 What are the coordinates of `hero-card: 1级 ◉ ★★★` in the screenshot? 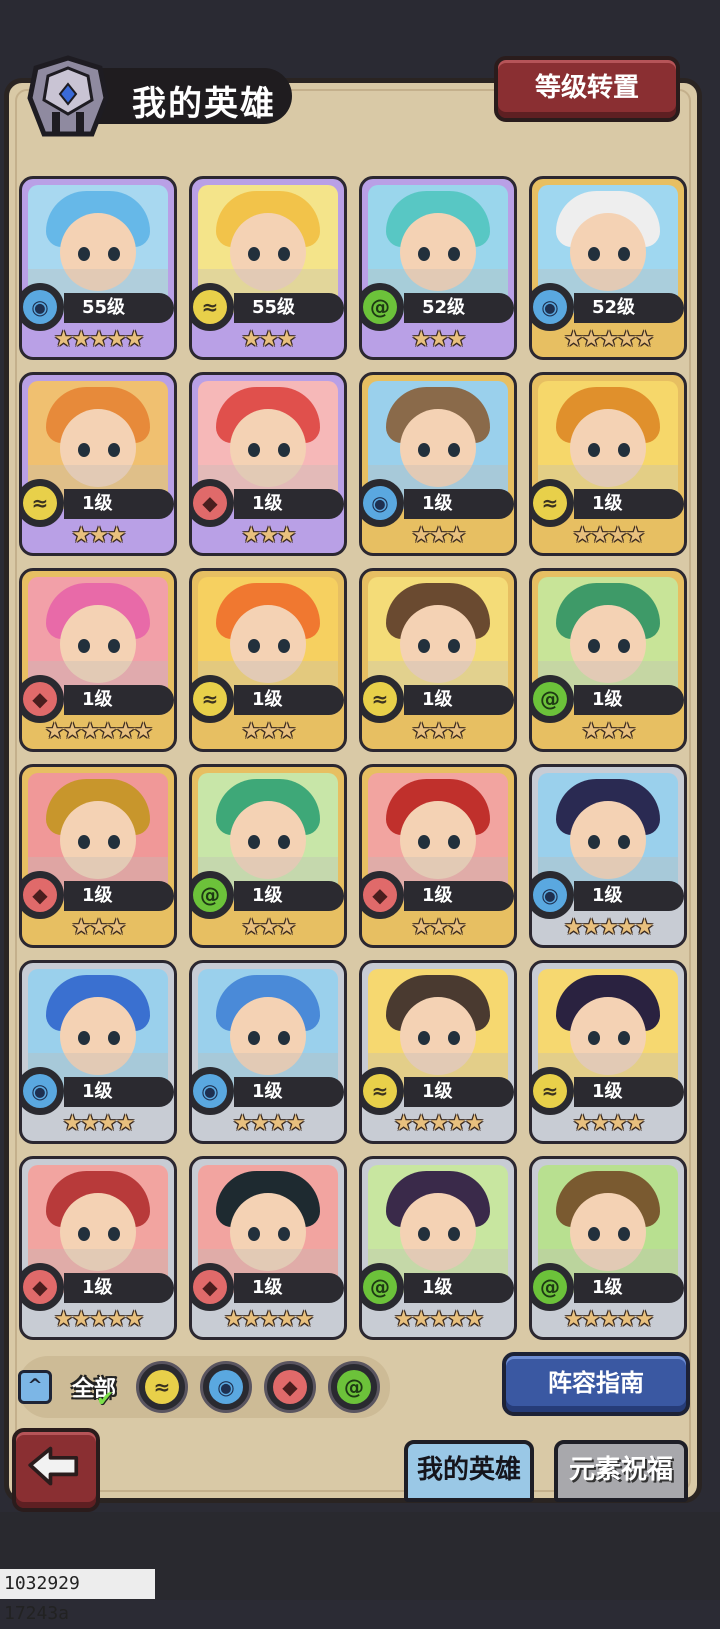 It's located at (438, 464).